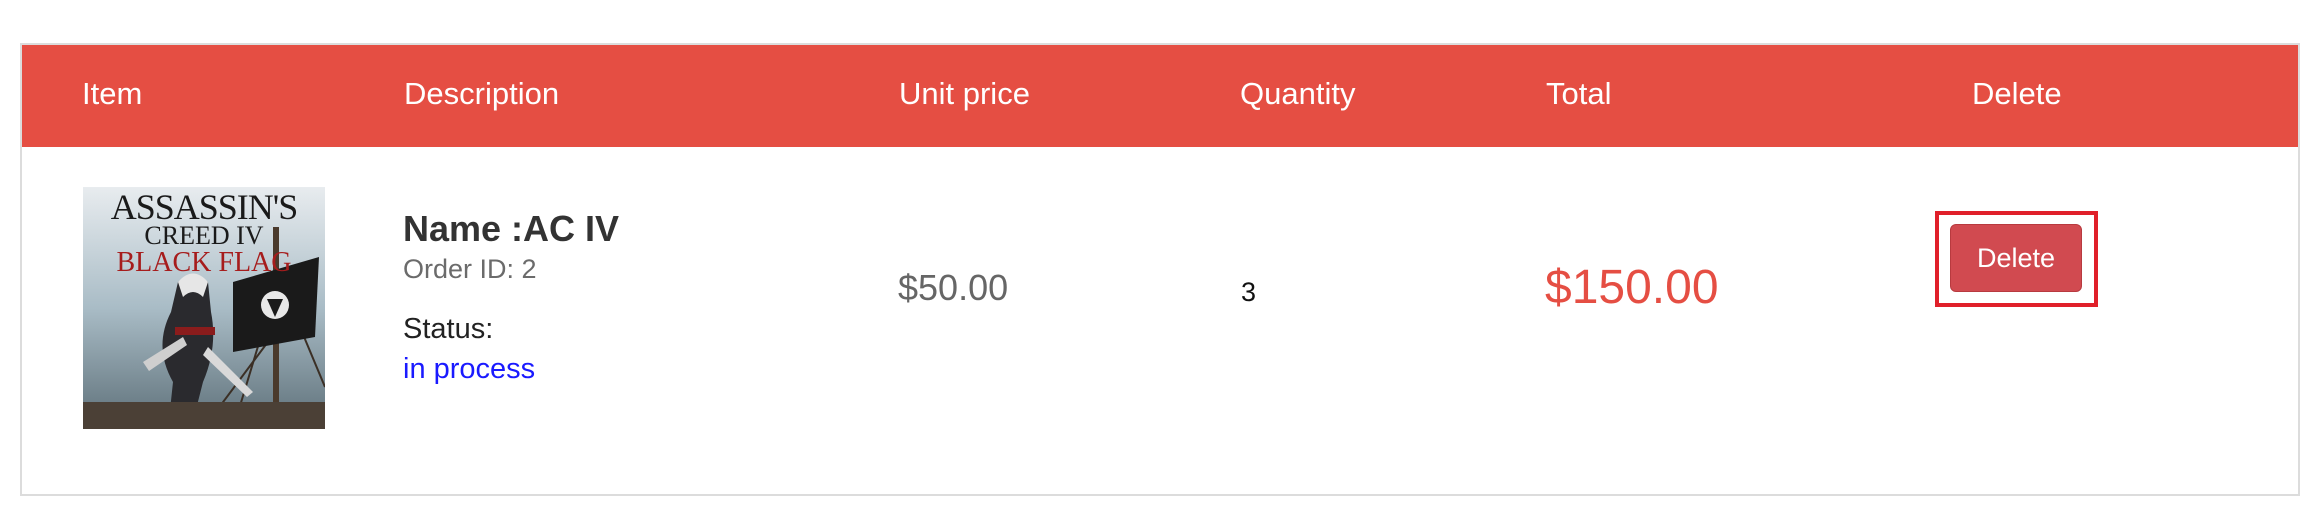  What do you see at coordinates (2017, 93) in the screenshot?
I see `header-delete: Delete` at bounding box center [2017, 93].